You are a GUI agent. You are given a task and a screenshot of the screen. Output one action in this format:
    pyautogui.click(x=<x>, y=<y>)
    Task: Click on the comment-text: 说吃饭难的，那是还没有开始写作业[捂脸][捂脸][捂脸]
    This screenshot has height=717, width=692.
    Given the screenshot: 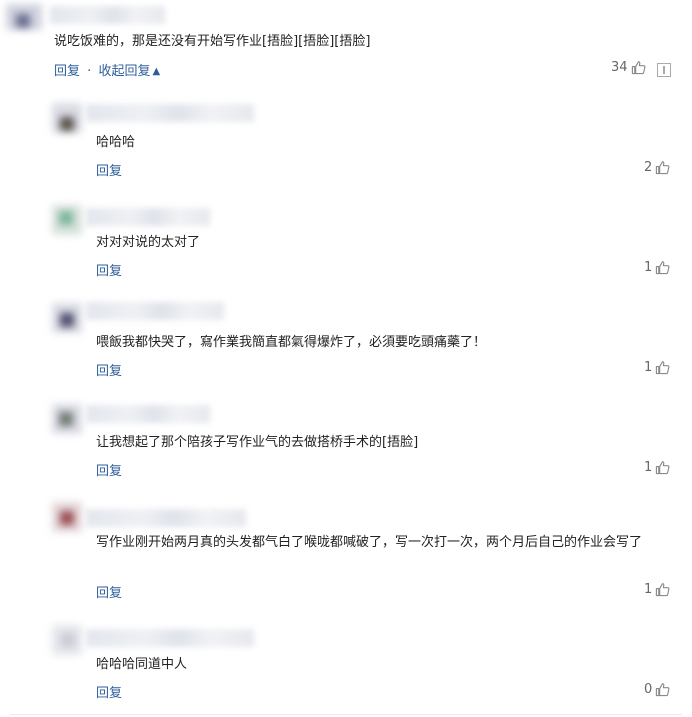 What is the action you would take?
    pyautogui.click(x=212, y=41)
    